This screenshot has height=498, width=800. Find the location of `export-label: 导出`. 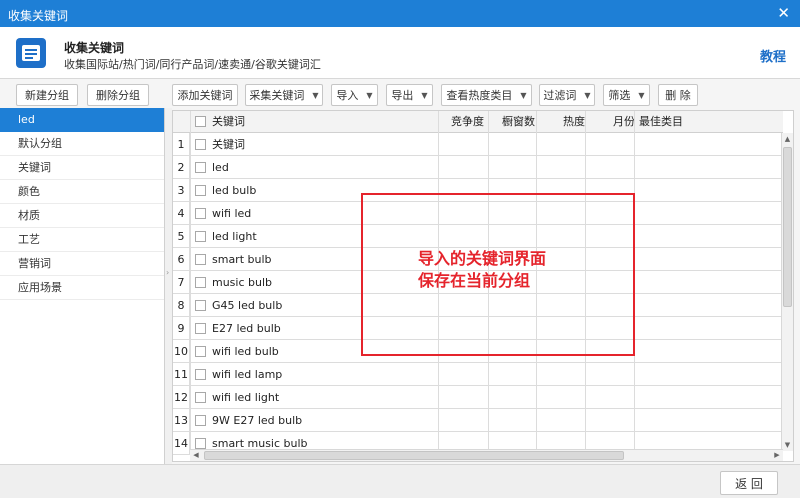

export-label: 导出 is located at coordinates (402, 95).